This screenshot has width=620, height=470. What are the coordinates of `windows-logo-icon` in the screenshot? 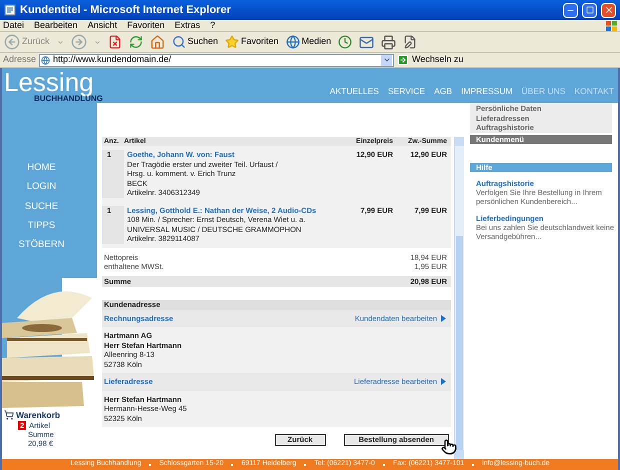 It's located at (611, 25).